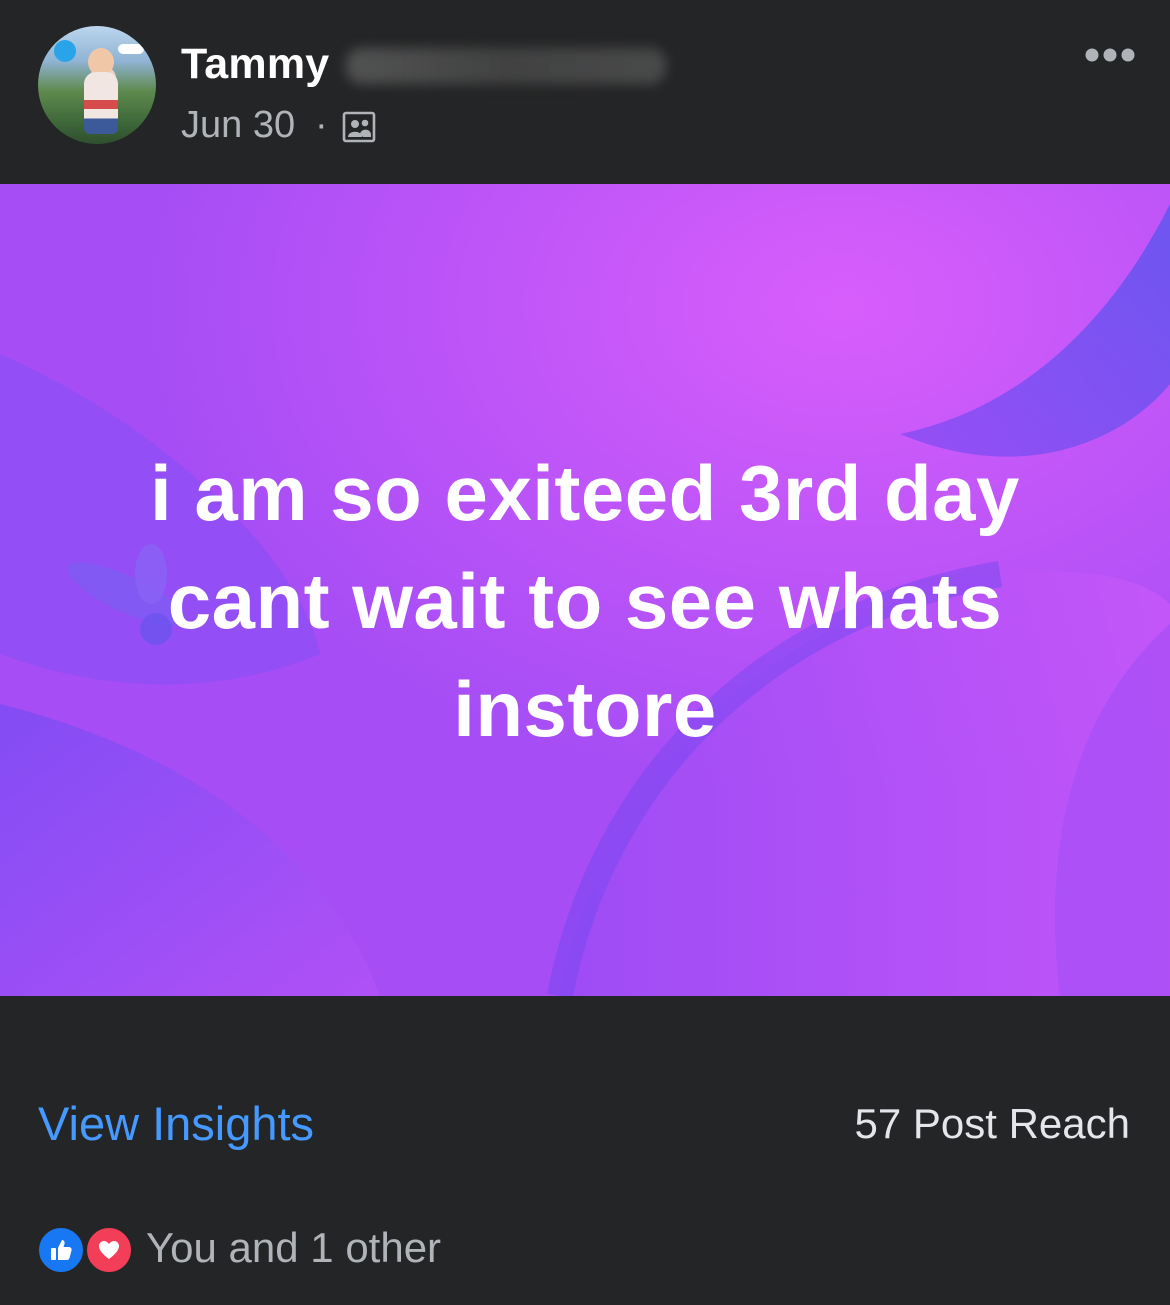 The image size is (1170, 1305). What do you see at coordinates (176, 1123) in the screenshot?
I see `view-insights-link: View Insights` at bounding box center [176, 1123].